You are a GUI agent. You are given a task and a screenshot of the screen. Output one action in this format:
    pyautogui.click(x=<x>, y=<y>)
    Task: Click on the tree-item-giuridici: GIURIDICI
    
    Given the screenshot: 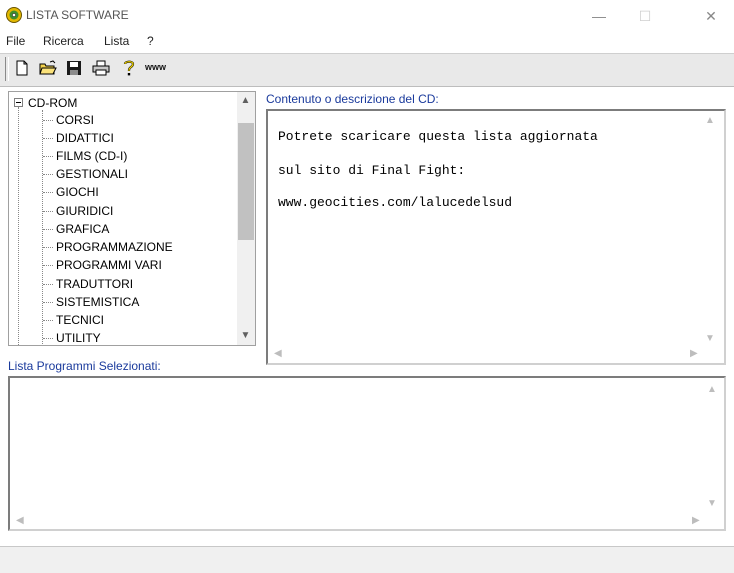 What is the action you would take?
    pyautogui.click(x=84, y=211)
    